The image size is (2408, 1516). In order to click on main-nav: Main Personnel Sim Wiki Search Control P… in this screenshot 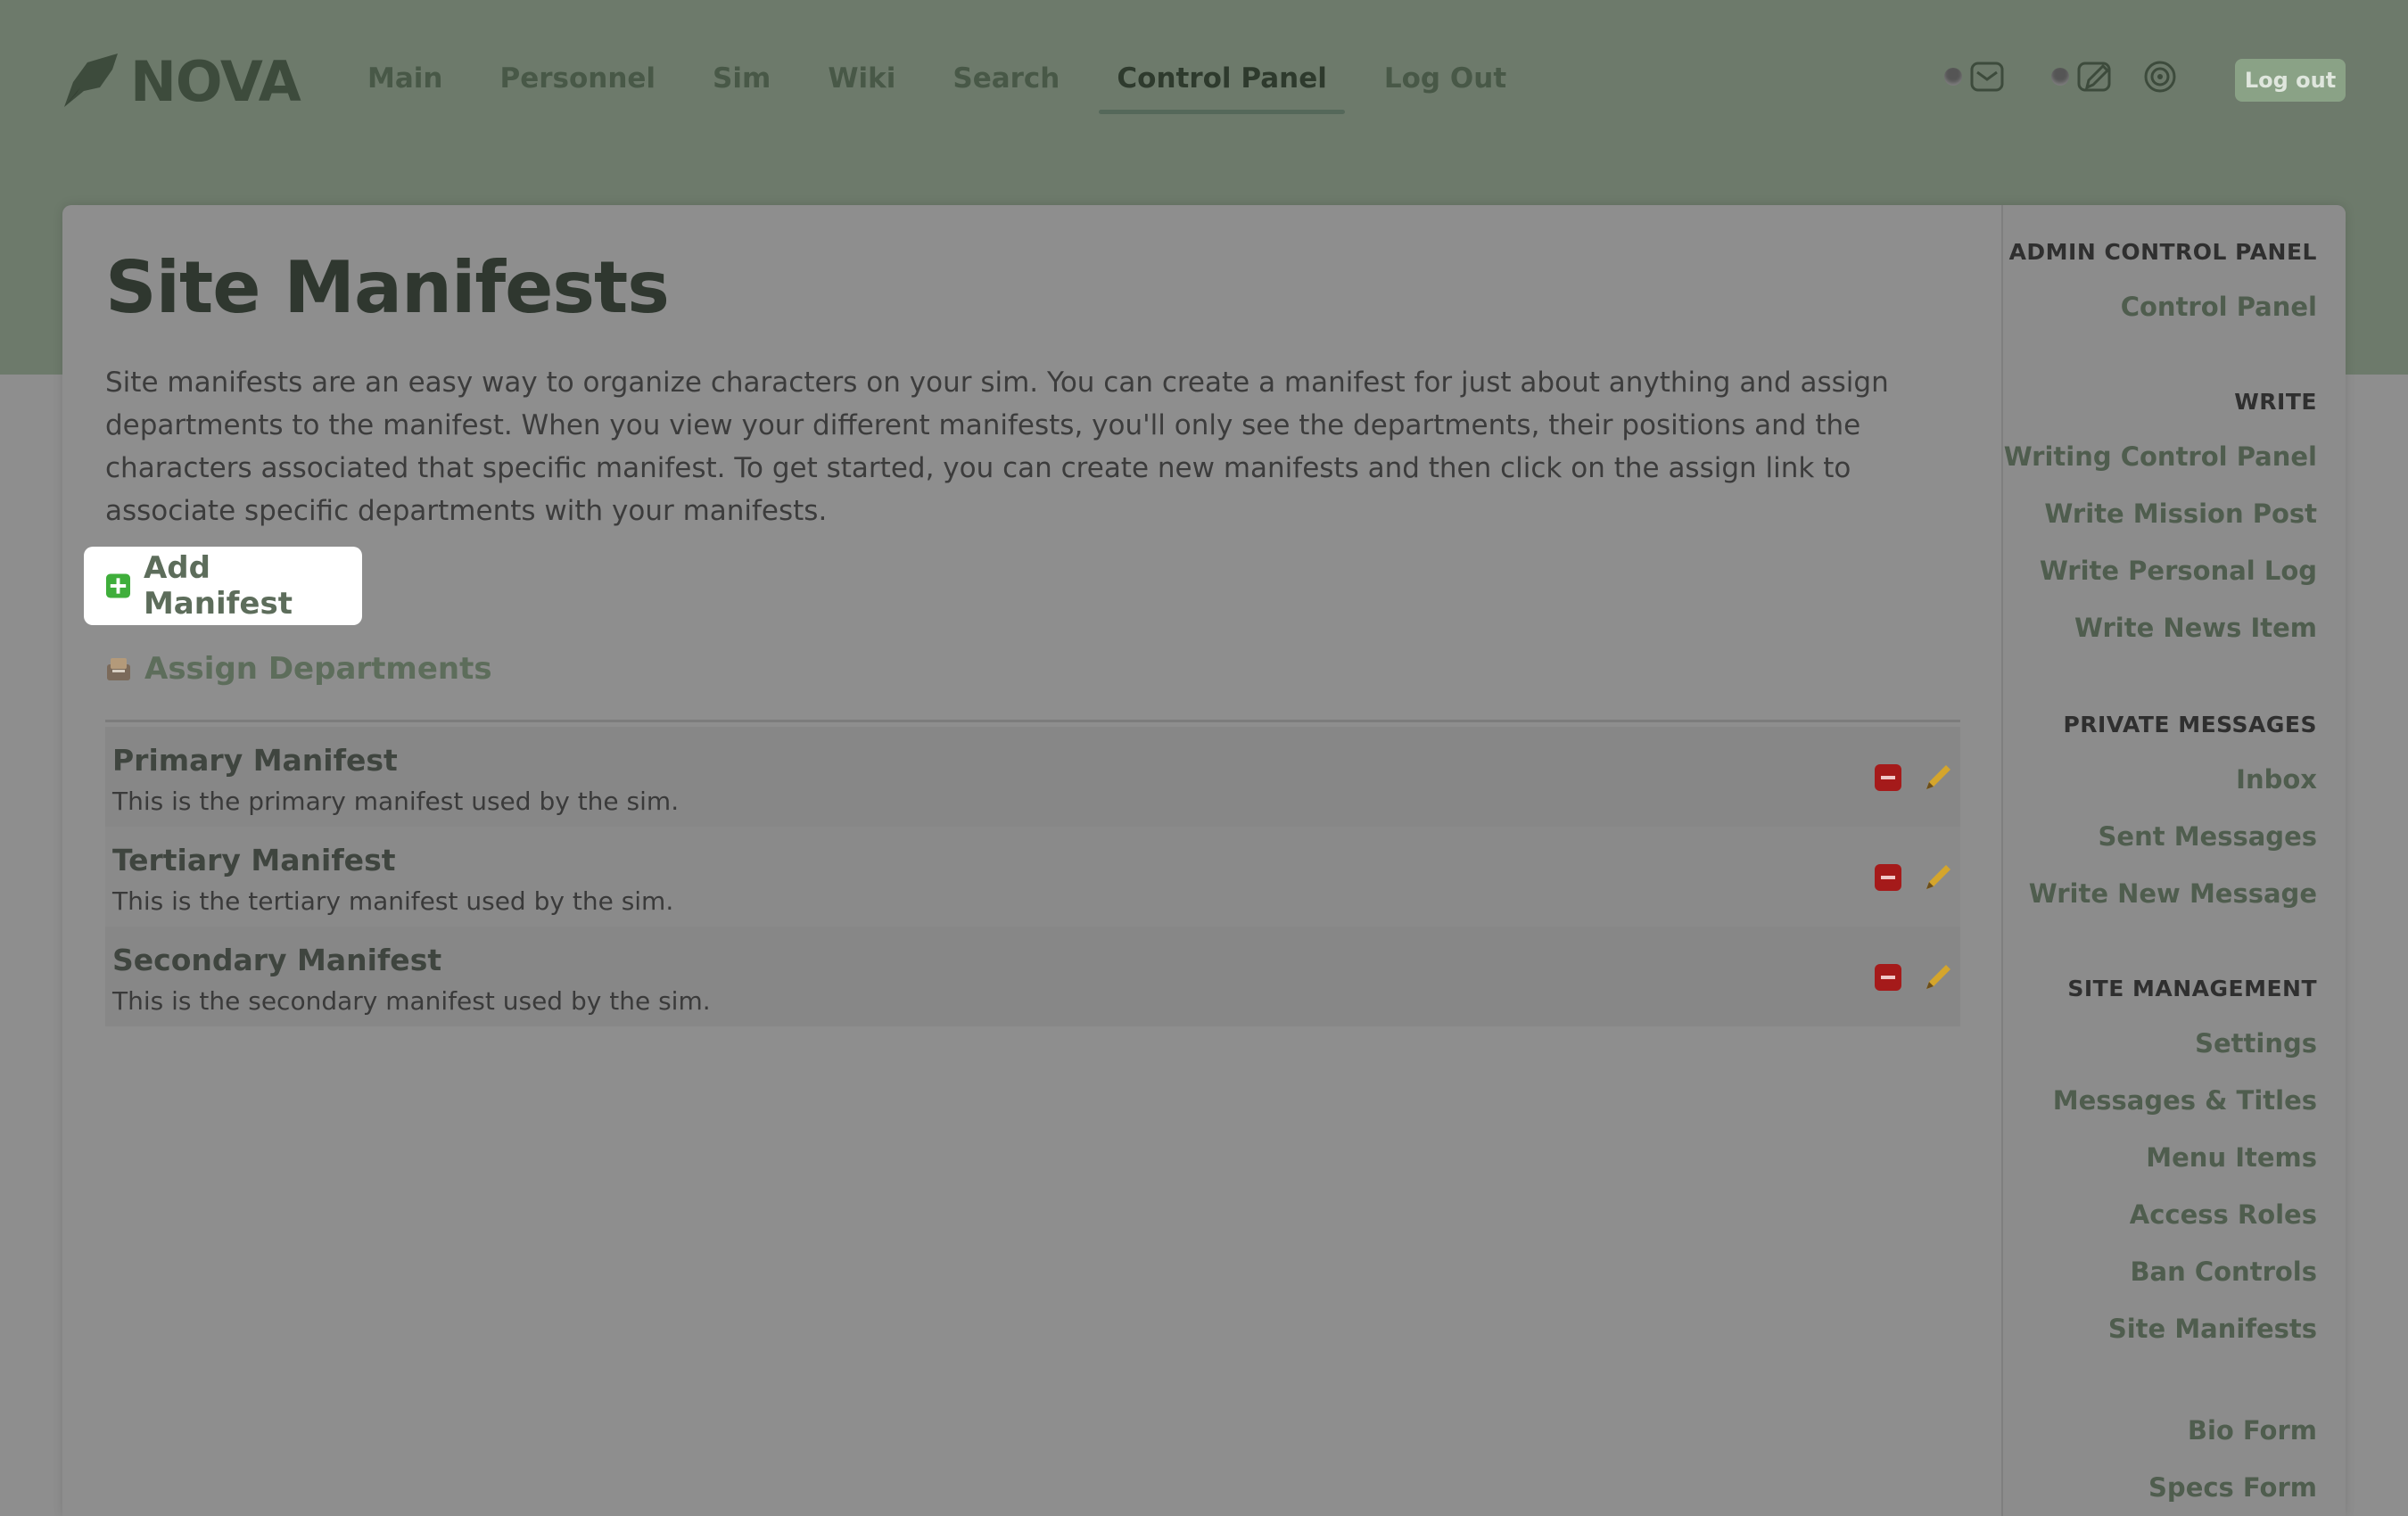, I will do `click(937, 85)`.